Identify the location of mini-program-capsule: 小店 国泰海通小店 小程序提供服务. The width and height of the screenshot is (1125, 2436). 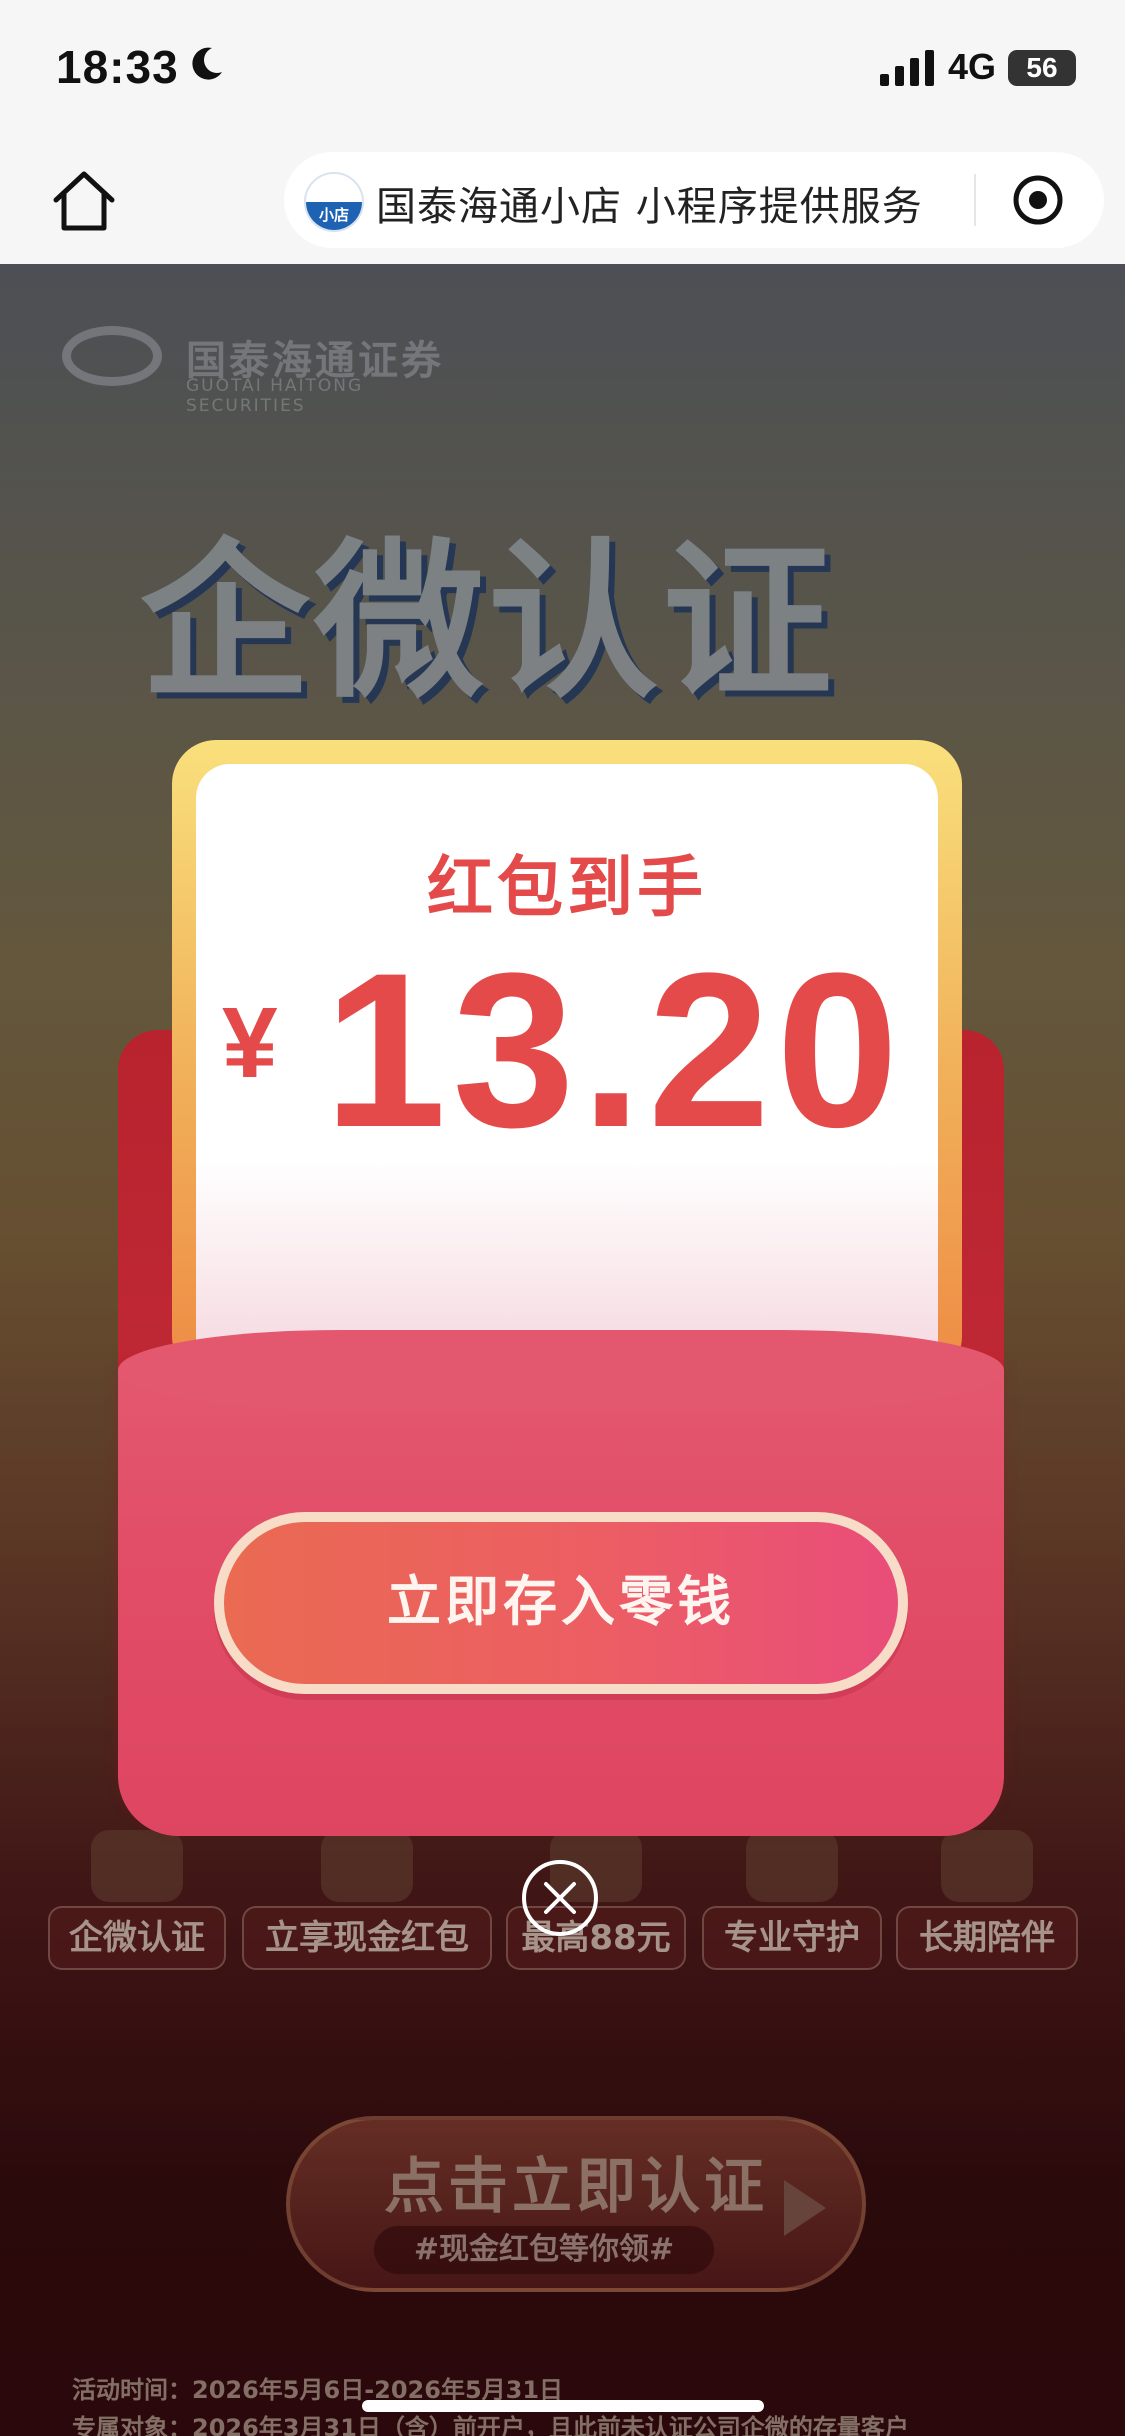
(694, 200).